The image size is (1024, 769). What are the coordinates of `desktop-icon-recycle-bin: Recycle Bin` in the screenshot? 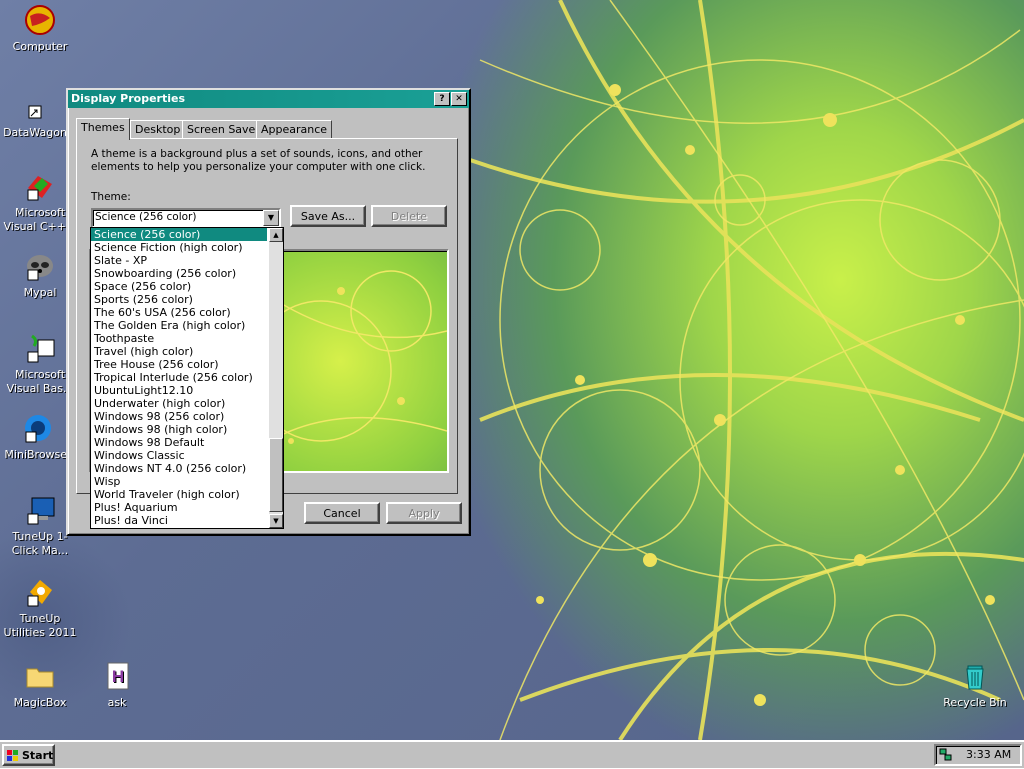 It's located at (975, 685).